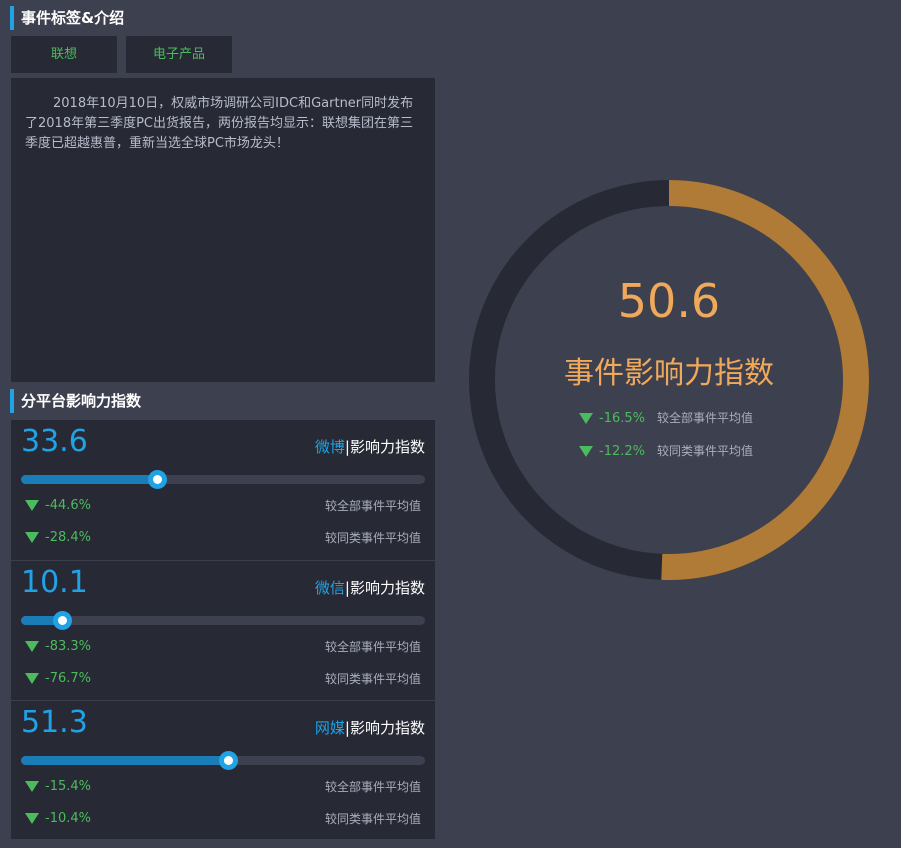 The image size is (901, 848). I want to click on stat-vs-similar: -76.7% 较同类事件平均值, so click(223, 679).